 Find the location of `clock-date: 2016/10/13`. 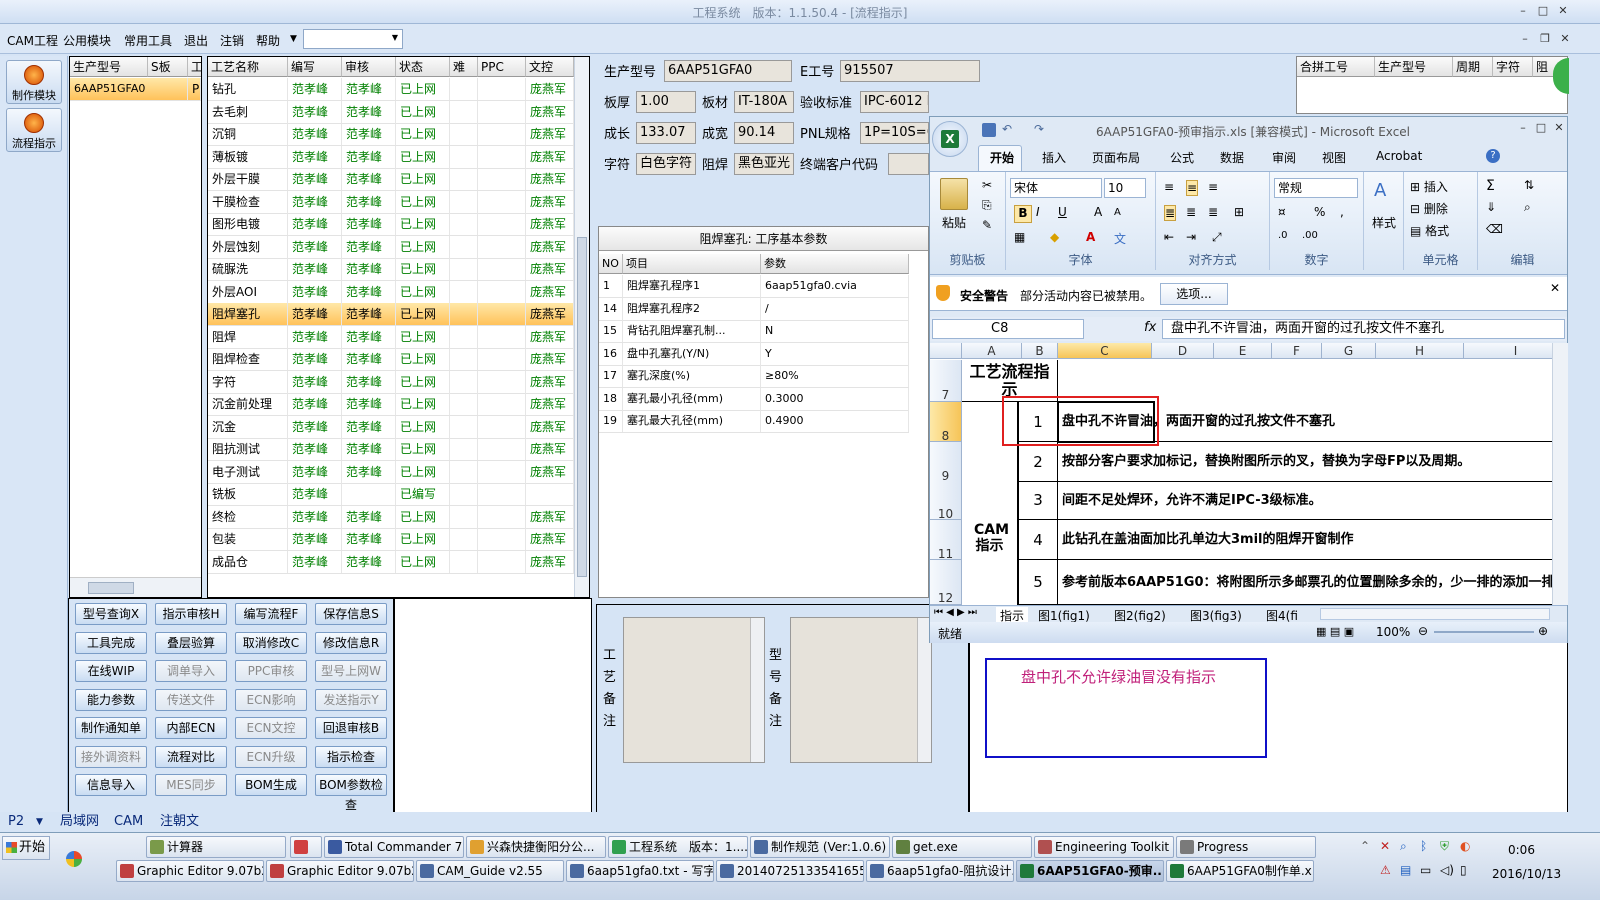

clock-date: 2016/10/13 is located at coordinates (1526, 874).